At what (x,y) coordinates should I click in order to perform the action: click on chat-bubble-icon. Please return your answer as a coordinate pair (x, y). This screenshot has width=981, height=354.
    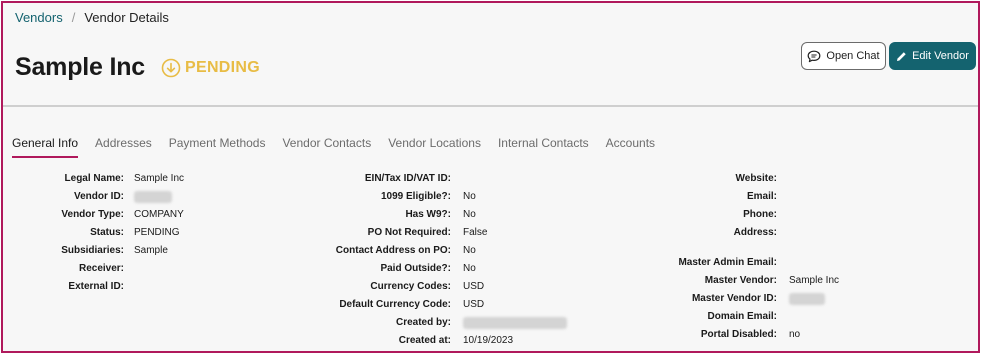
    Looking at the image, I should click on (814, 56).